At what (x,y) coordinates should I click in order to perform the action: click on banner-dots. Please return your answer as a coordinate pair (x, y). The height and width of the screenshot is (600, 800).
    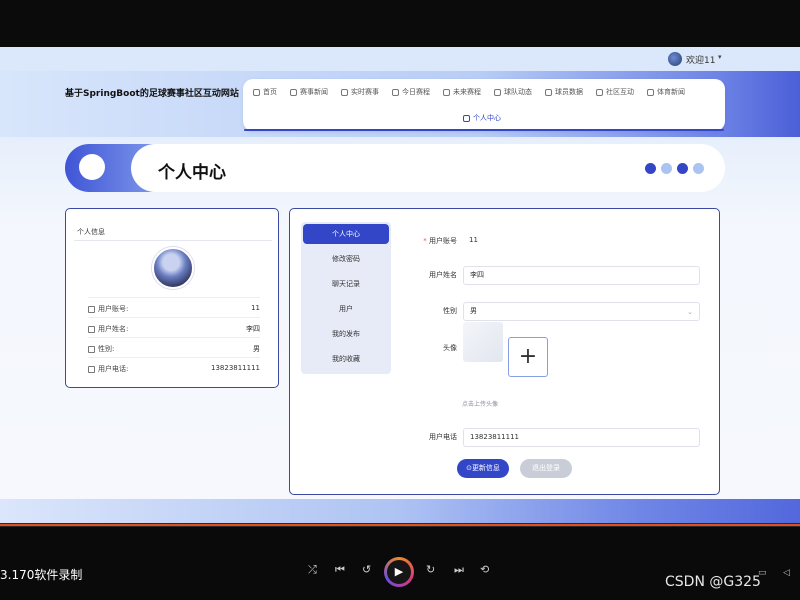
    Looking at the image, I should click on (674, 168).